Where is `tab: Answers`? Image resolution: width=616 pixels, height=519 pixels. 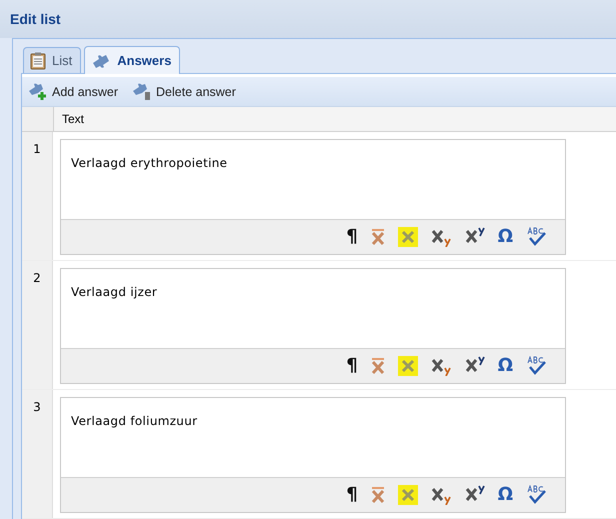
tab: Answers is located at coordinates (132, 60).